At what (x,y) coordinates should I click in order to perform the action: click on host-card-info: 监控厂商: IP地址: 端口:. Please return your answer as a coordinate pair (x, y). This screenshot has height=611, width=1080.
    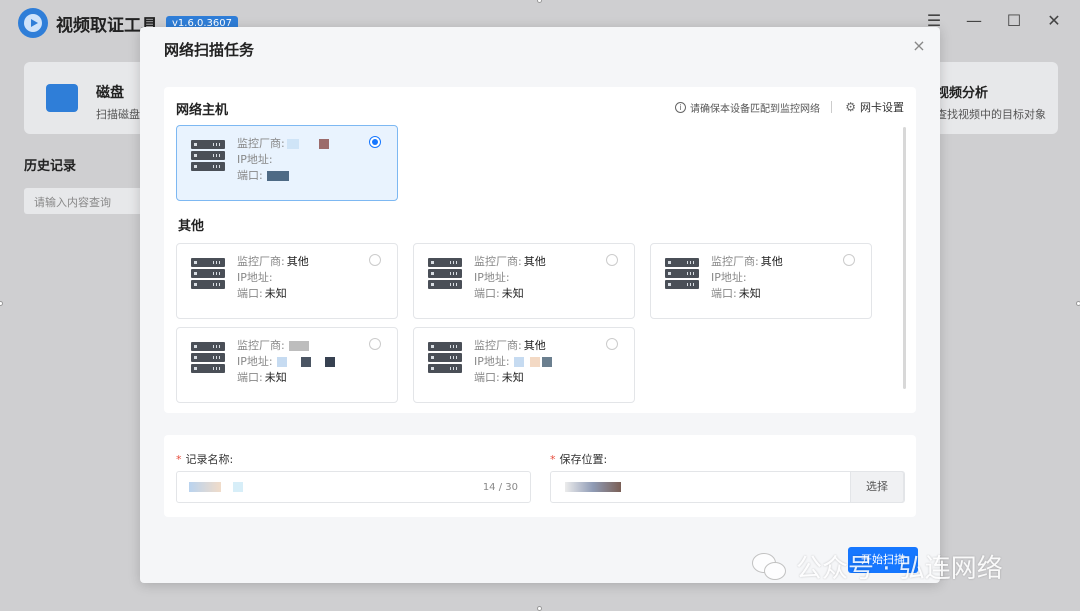
    Looking at the image, I should click on (283, 160).